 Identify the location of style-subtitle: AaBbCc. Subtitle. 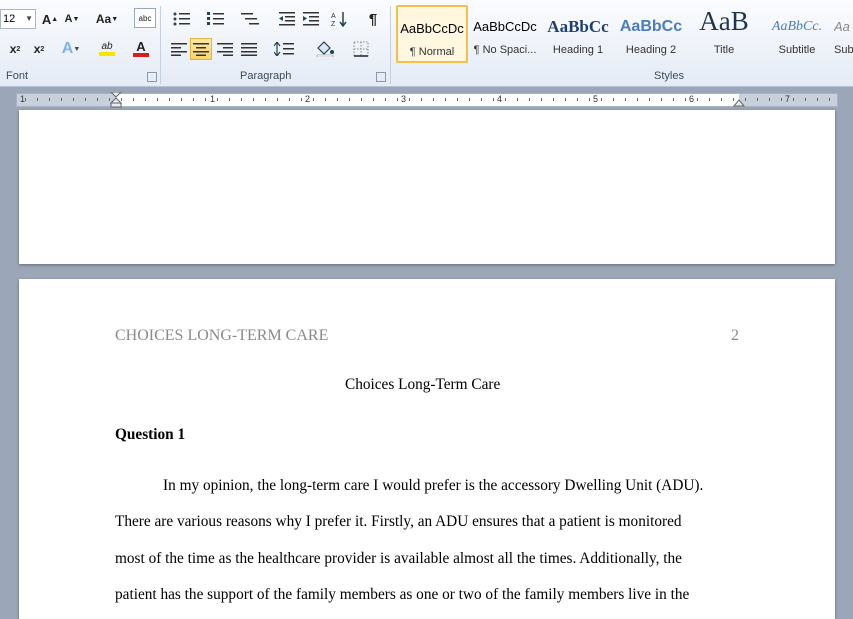
(797, 34).